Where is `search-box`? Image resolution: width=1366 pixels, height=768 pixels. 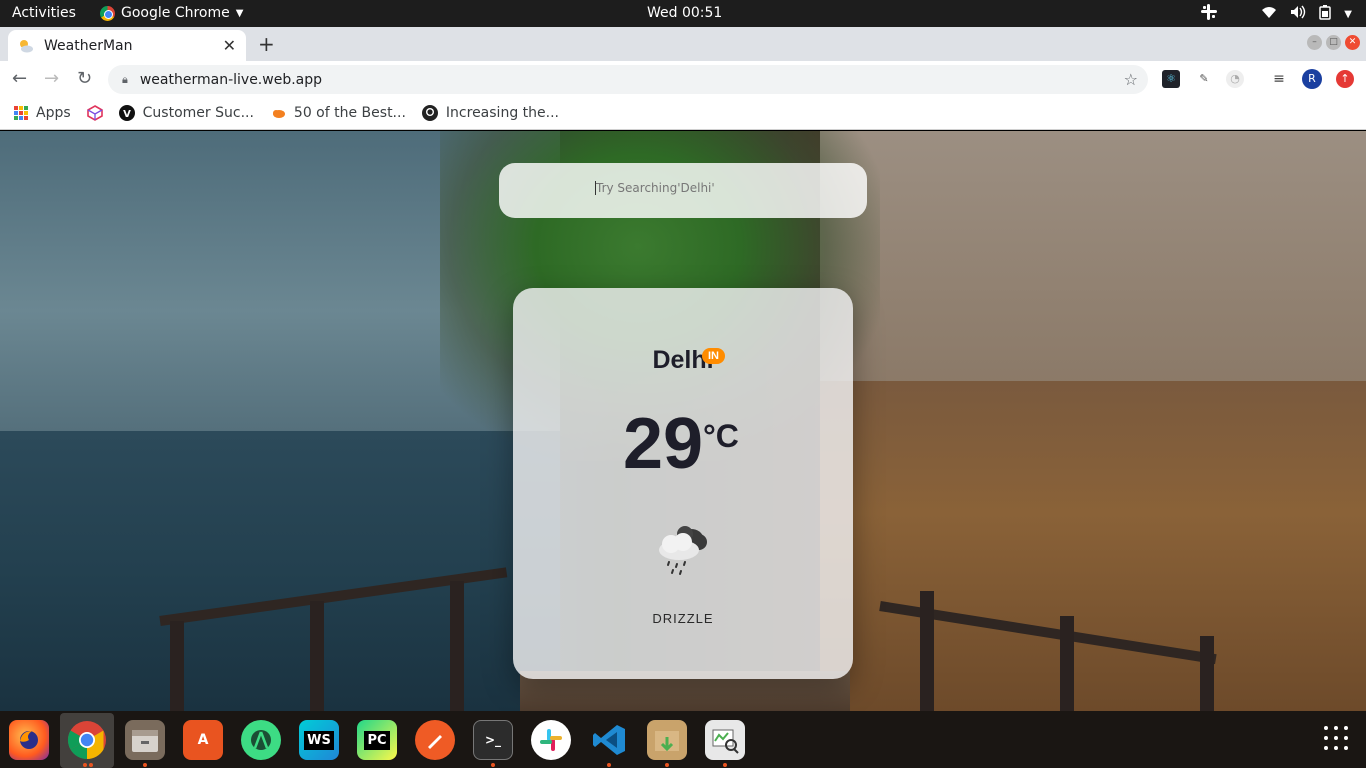
search-box is located at coordinates (683, 190).